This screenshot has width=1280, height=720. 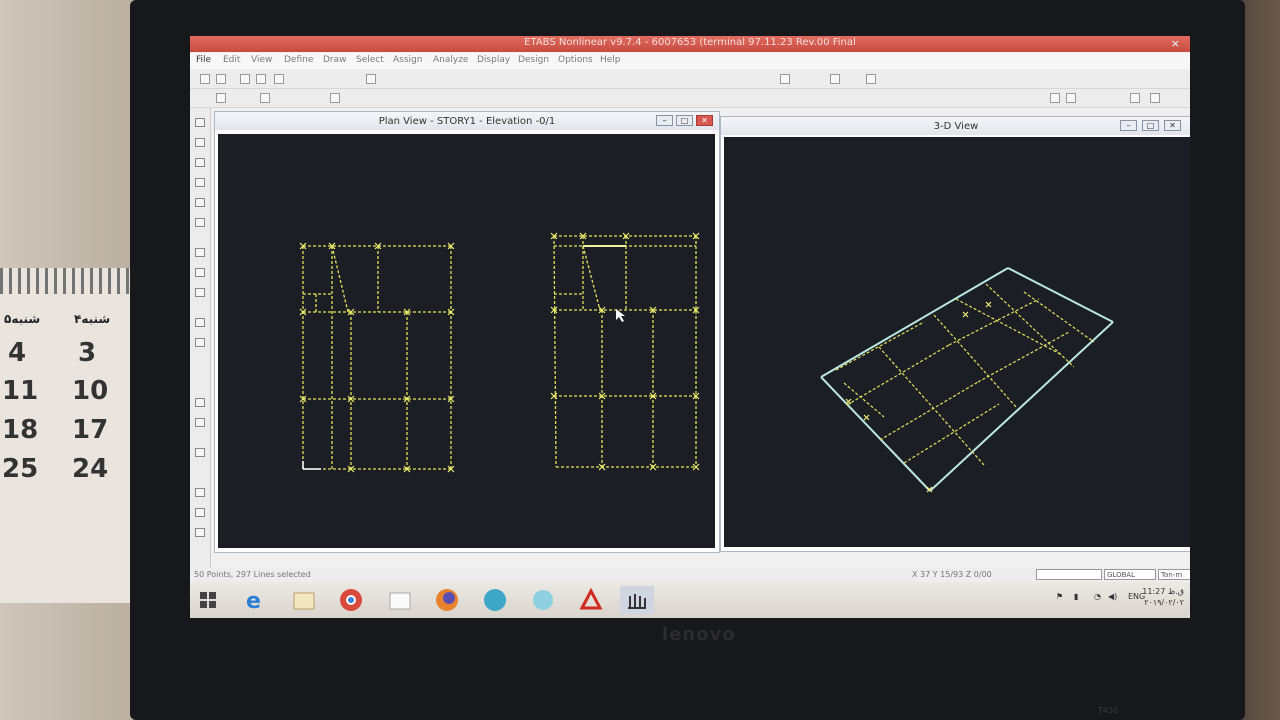 I want to click on menu-draw: Draw, so click(x=335, y=60).